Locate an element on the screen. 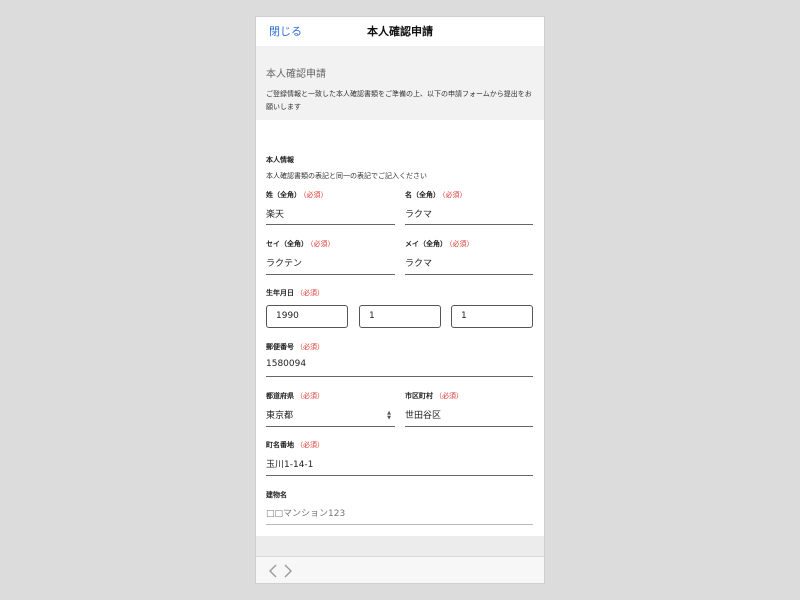  browser-toolbar is located at coordinates (400, 569).